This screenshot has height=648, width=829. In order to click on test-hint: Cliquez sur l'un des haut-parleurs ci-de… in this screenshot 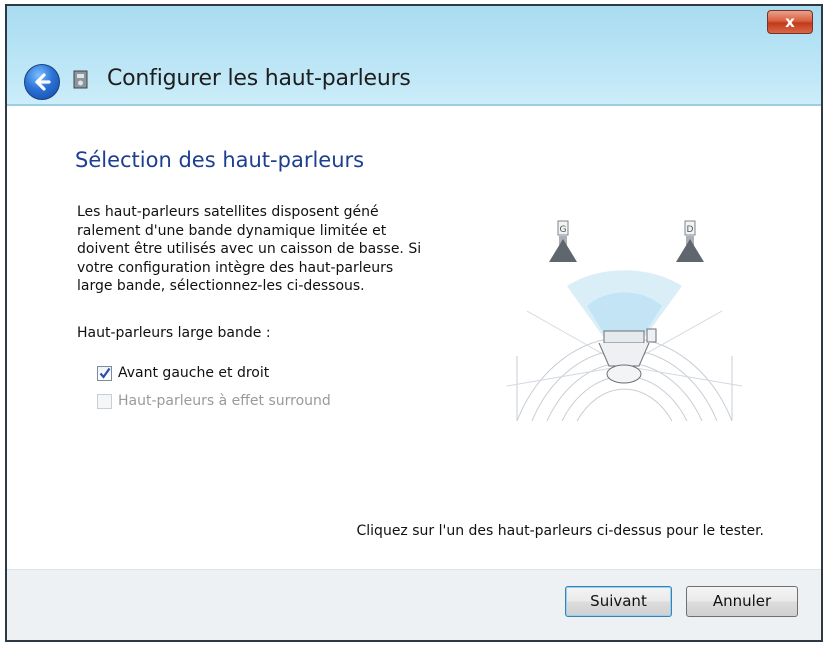, I will do `click(560, 531)`.